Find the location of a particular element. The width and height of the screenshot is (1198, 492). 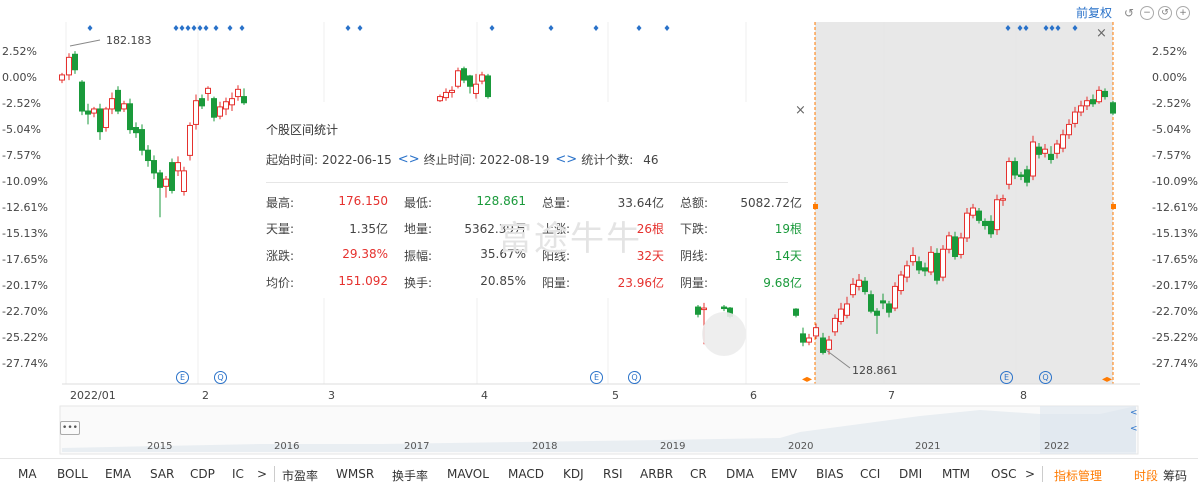

indicator-tab: EMV is located at coordinates (784, 474).